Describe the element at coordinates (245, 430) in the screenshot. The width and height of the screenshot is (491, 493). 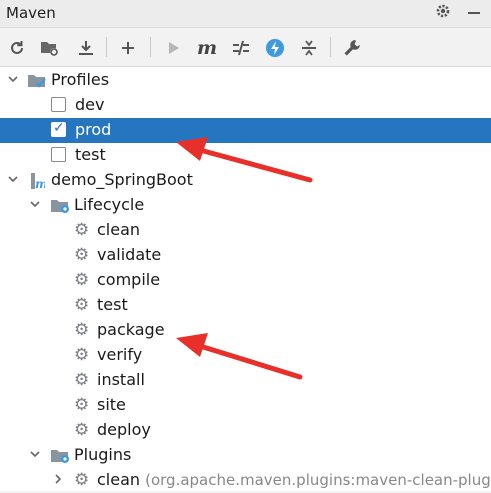
I see `lifecycle-goal-deploy: ⚙ deploy` at that location.